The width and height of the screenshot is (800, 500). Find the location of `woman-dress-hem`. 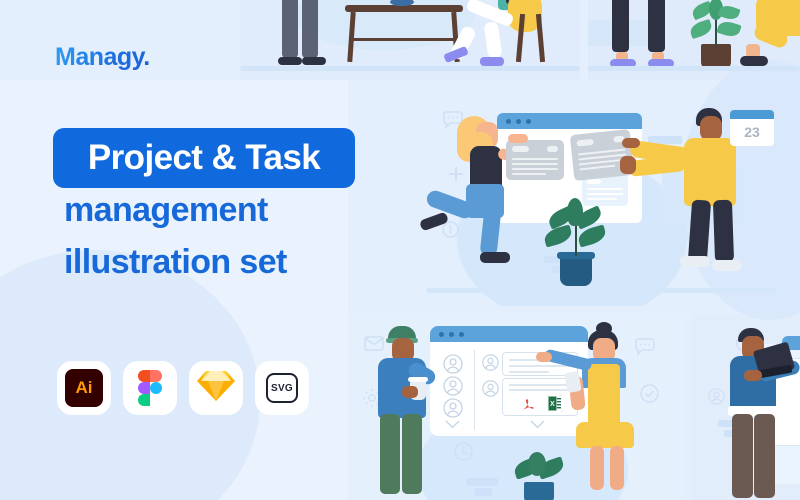

woman-dress-hem is located at coordinates (605, 435).